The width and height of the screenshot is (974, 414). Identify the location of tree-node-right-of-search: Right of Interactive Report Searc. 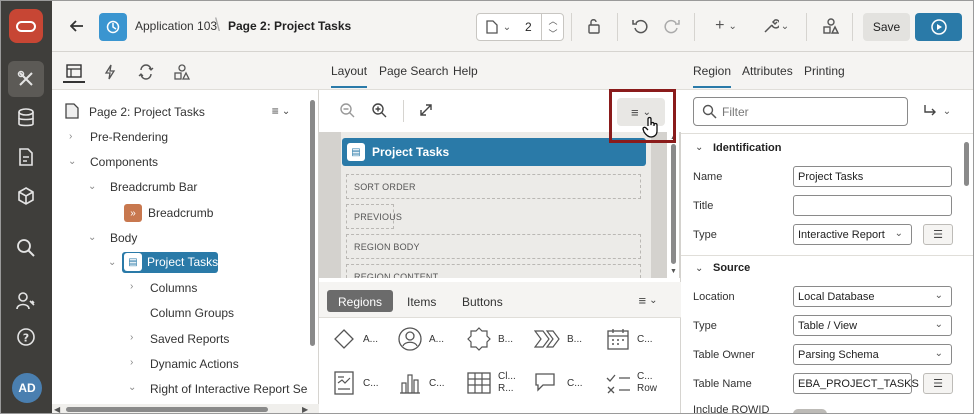
(229, 389).